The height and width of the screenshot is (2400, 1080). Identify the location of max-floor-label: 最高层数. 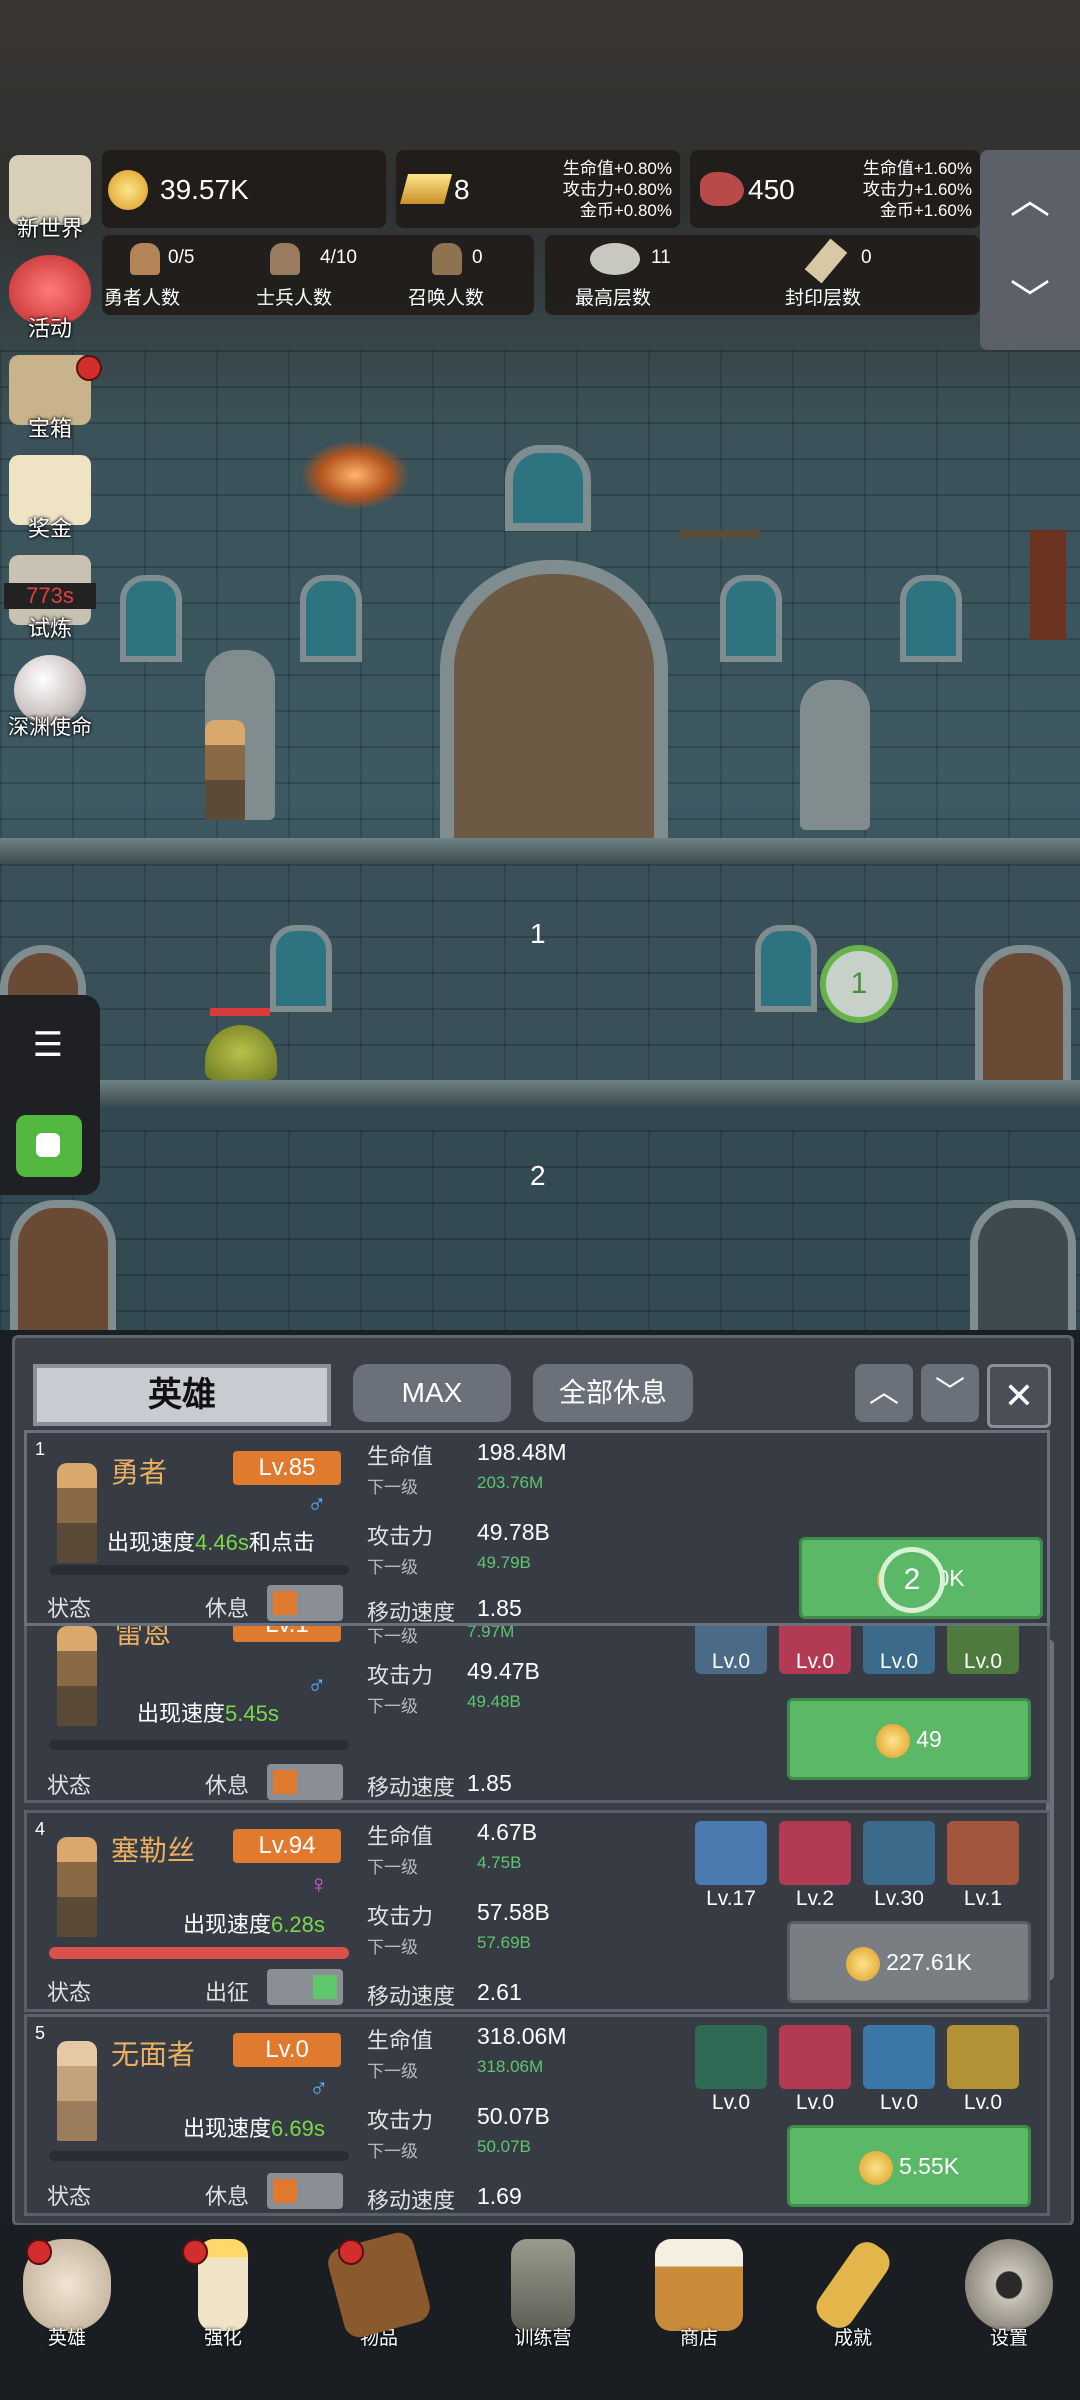
(613, 298).